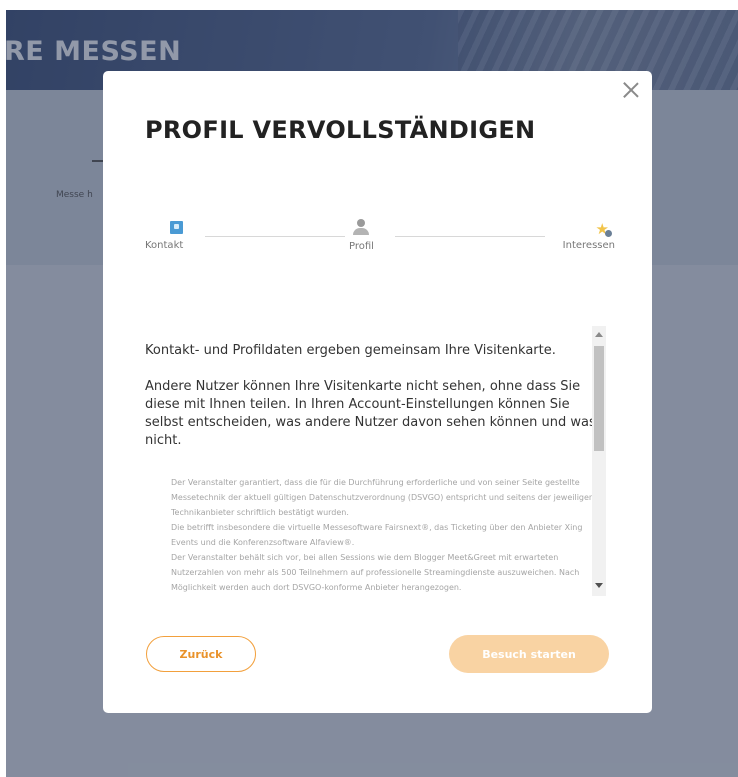  I want to click on scroll-up-arrow-icon, so click(599, 334).